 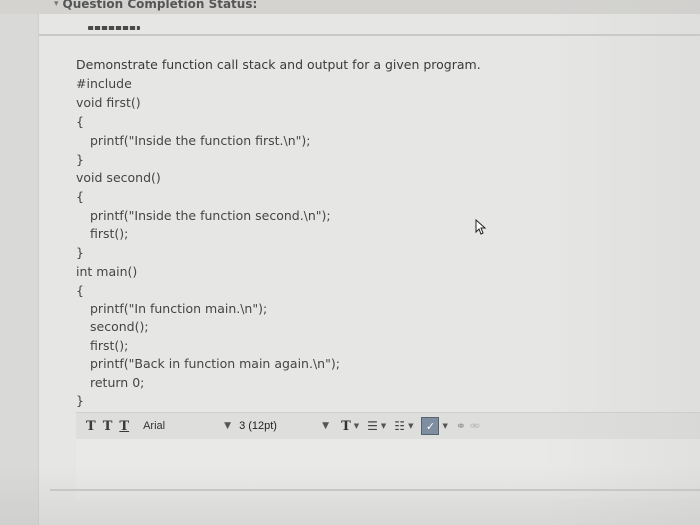 What do you see at coordinates (410, 426) in the screenshot?
I see `numbered-list-caret-icon: ▼` at bounding box center [410, 426].